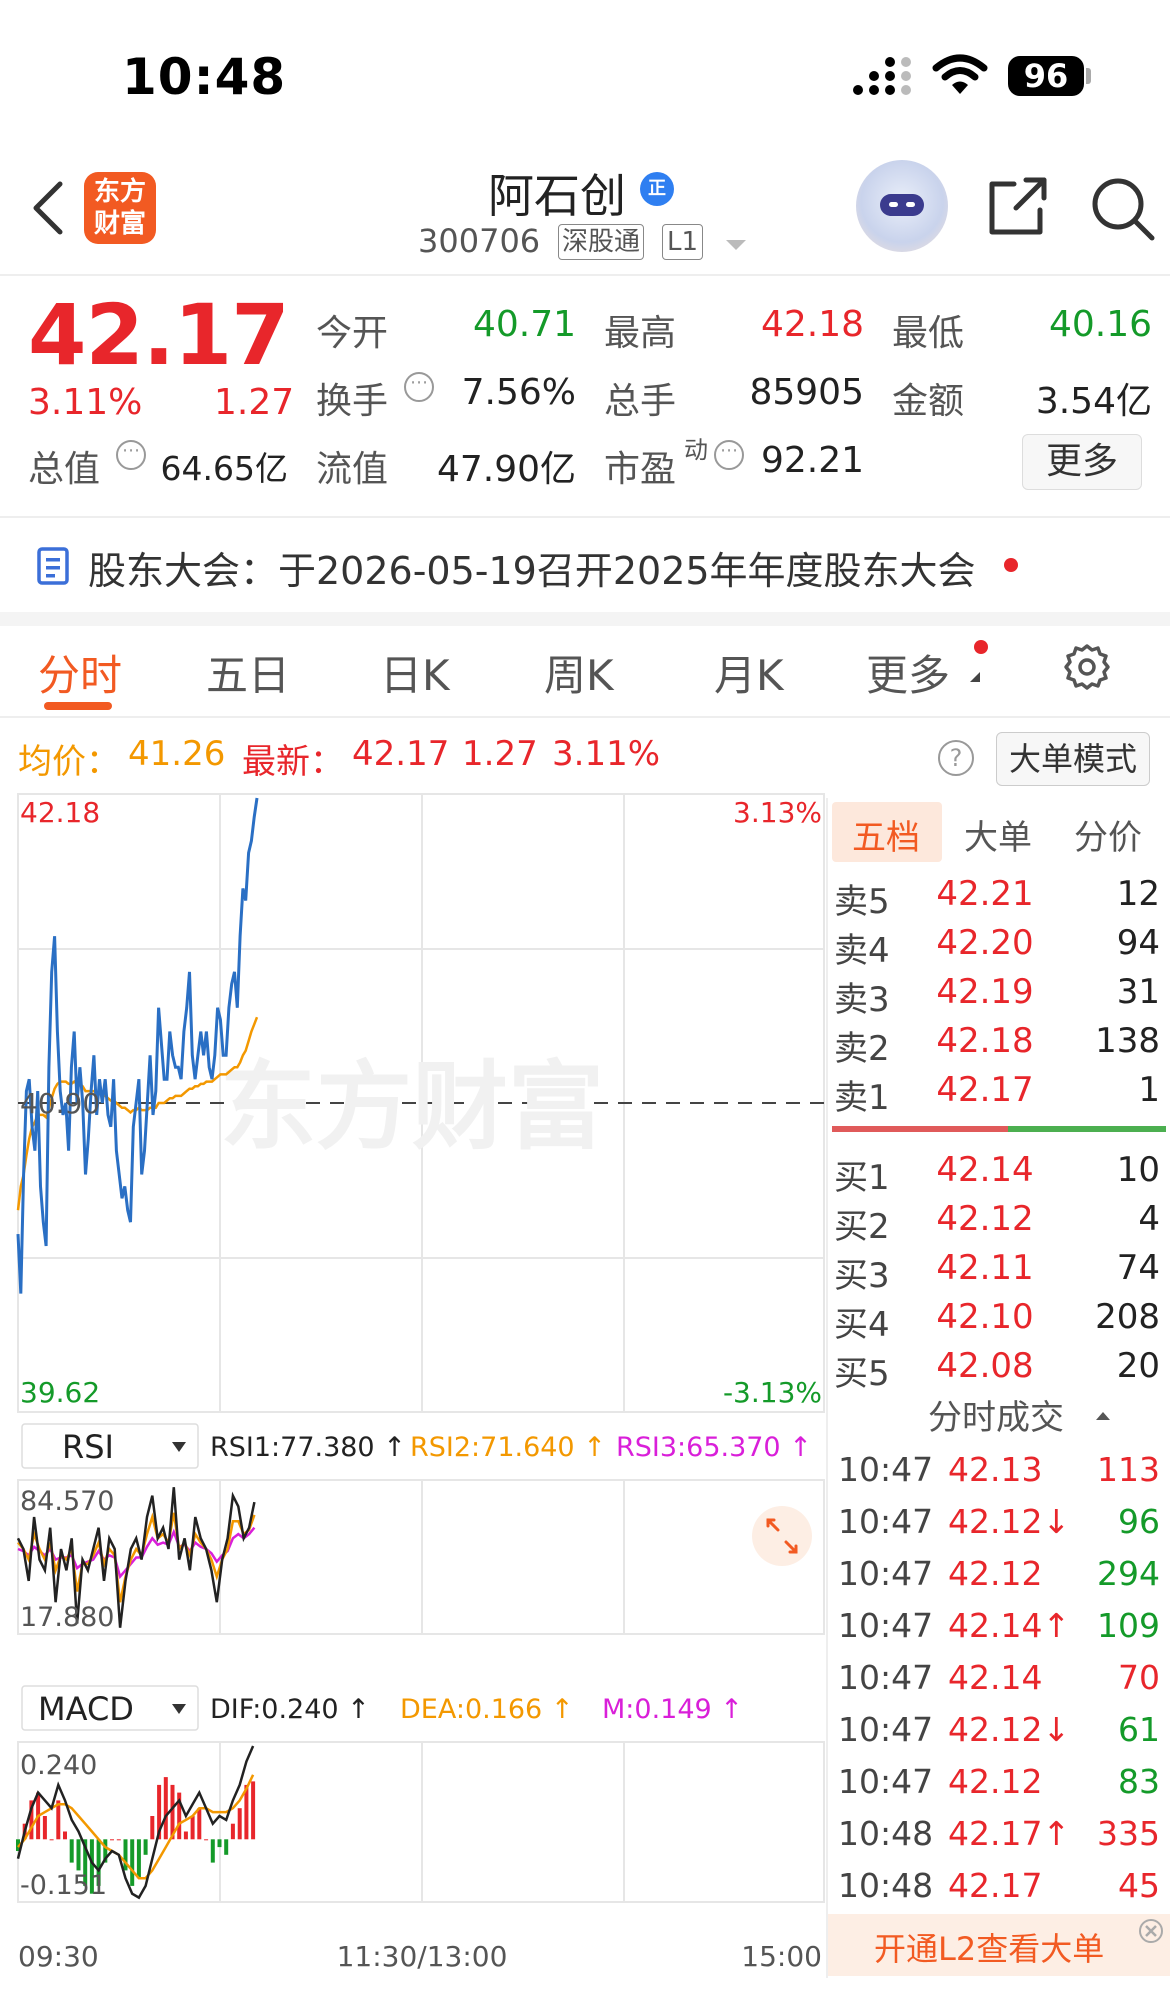 The width and height of the screenshot is (1170, 2004). What do you see at coordinates (1128, 1469) in the screenshot?
I see `trade-volume: 113` at bounding box center [1128, 1469].